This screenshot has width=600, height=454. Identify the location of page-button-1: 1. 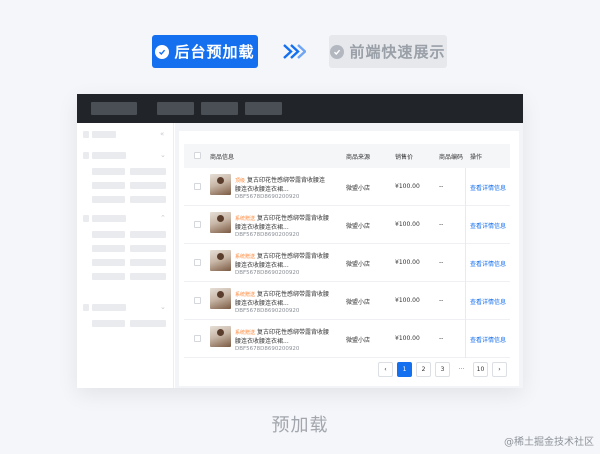
(404, 369).